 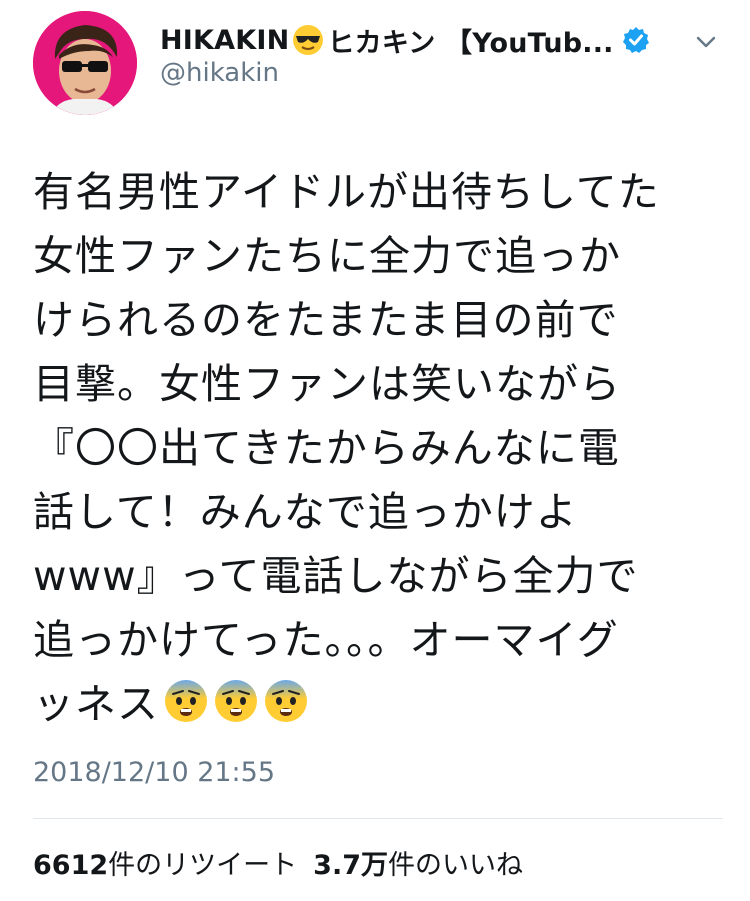 I want to click on tweet-line: 有名男性アイドルが出待ちしてた, so click(x=346, y=192).